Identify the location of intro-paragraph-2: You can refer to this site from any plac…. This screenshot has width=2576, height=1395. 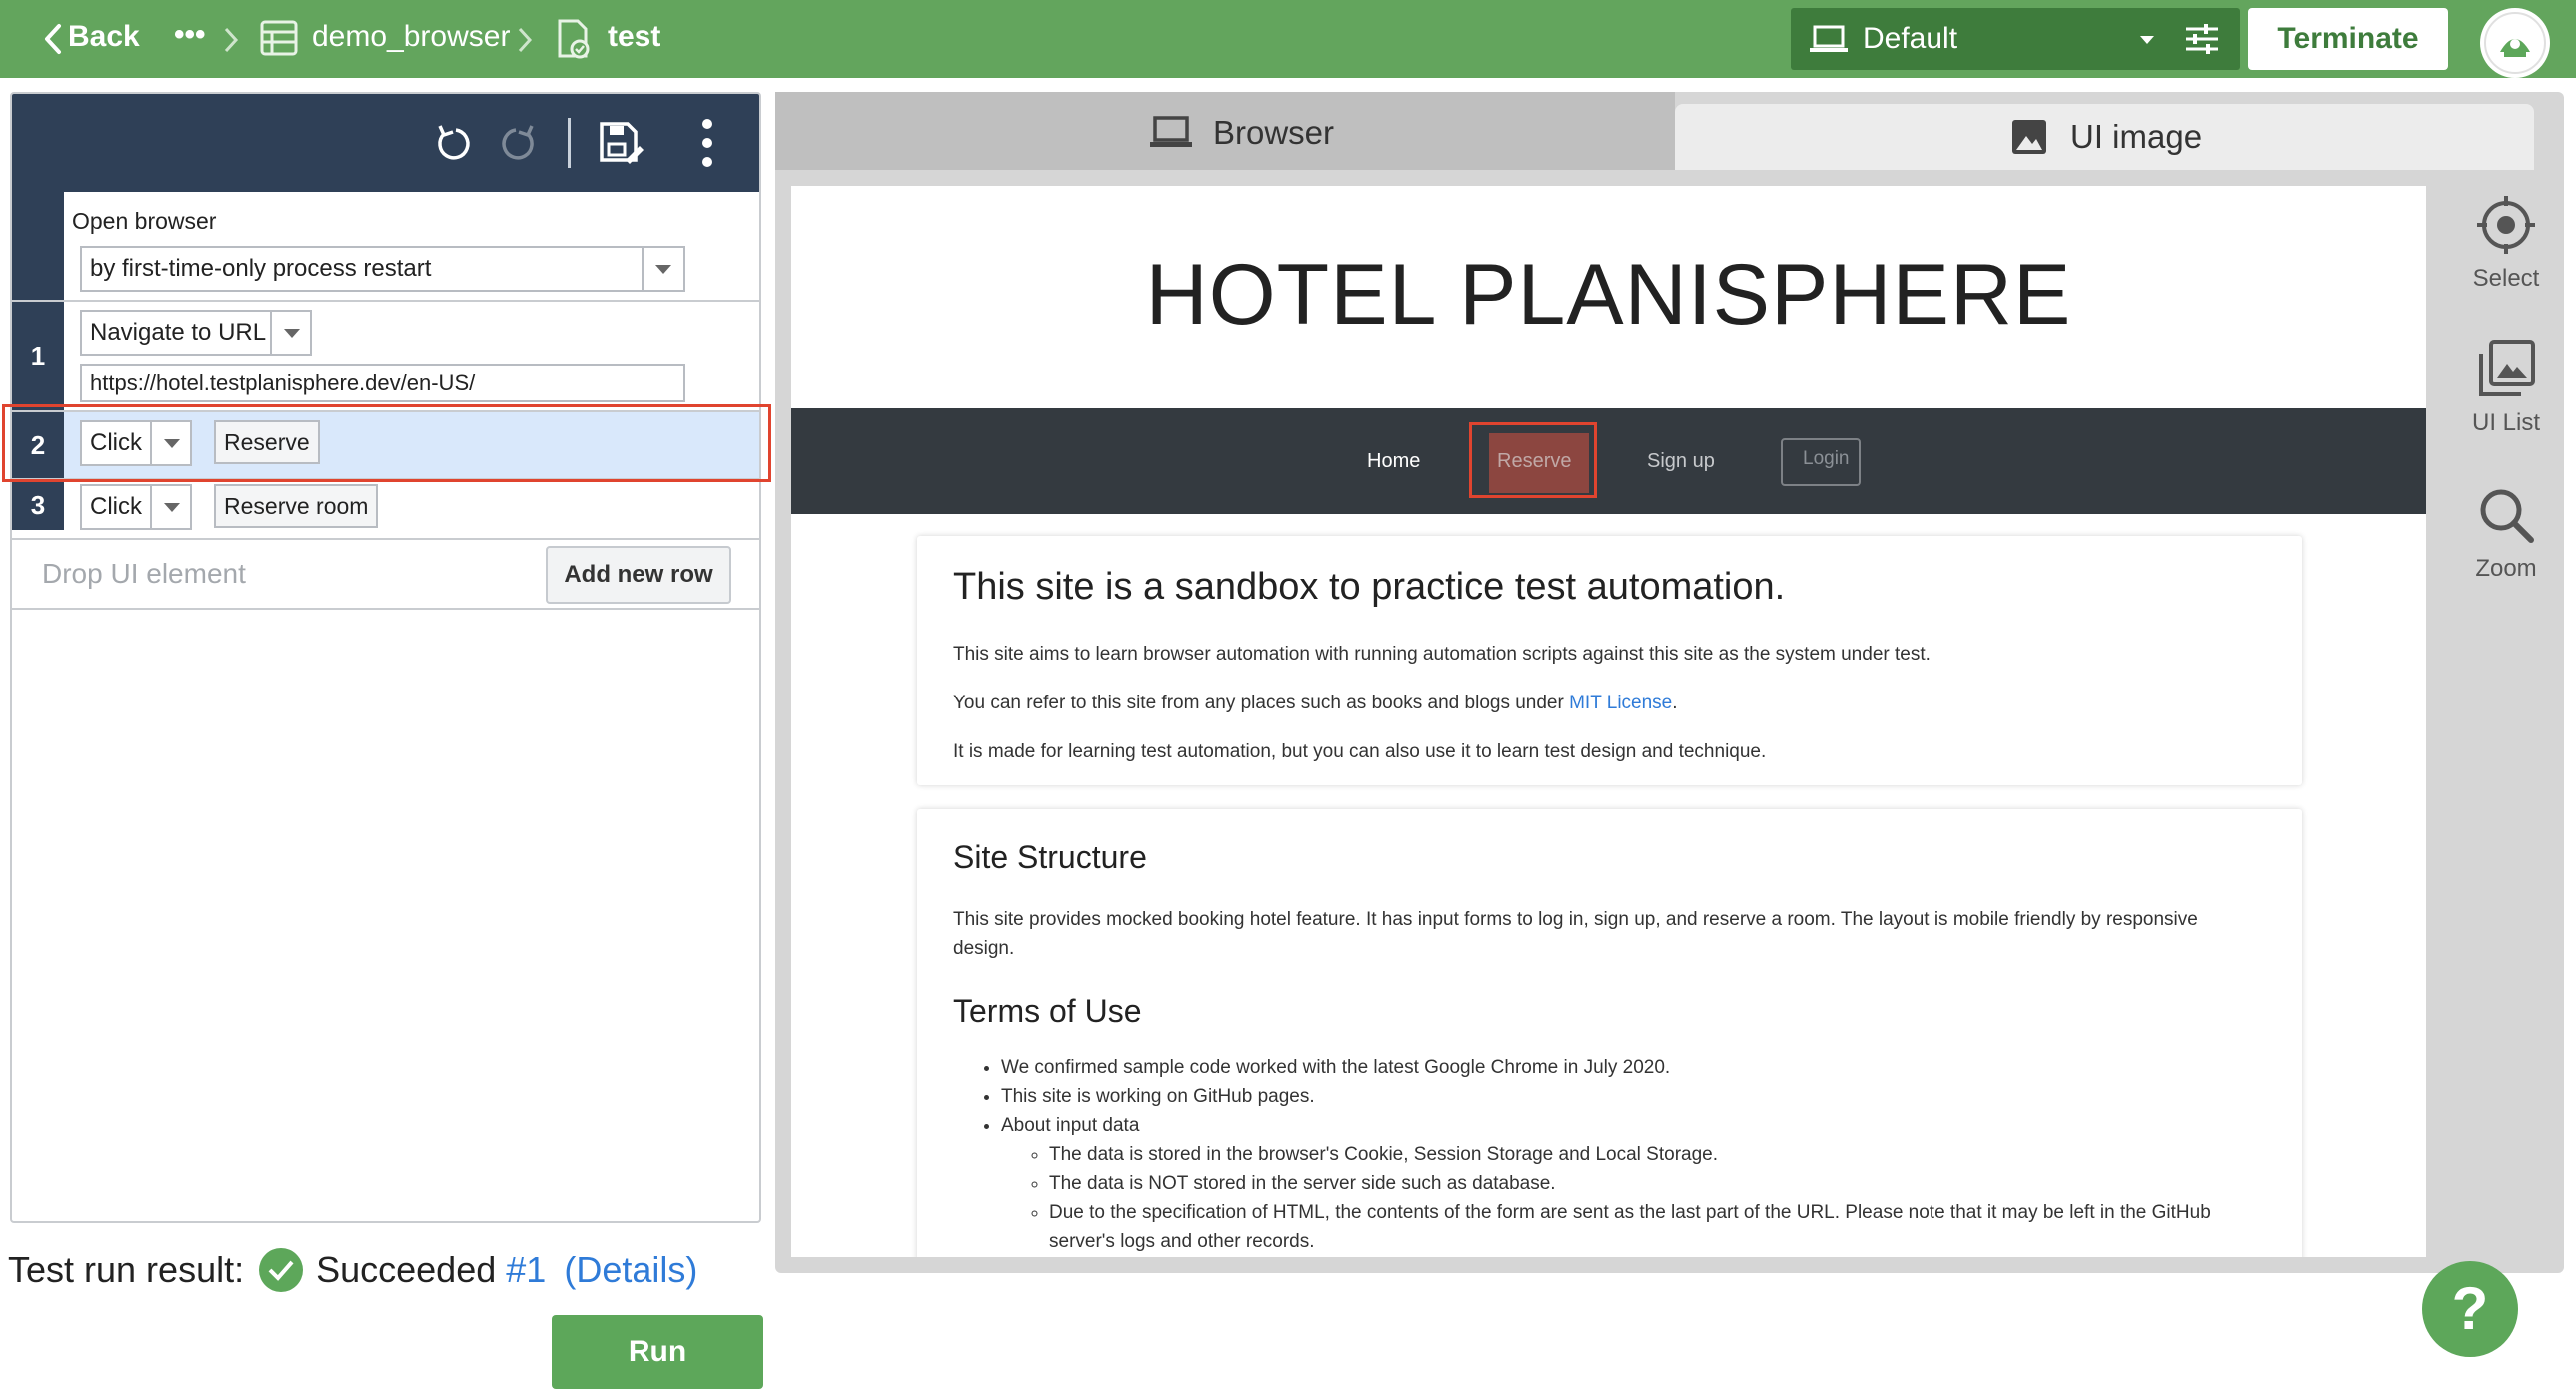
(1607, 703).